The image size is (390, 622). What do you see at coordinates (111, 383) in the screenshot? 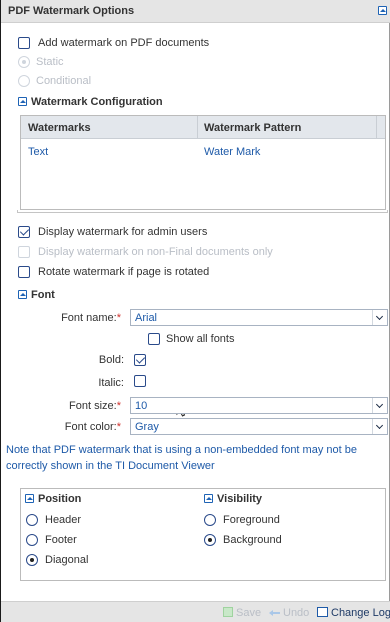
I see `italic-label: Italic:` at bounding box center [111, 383].